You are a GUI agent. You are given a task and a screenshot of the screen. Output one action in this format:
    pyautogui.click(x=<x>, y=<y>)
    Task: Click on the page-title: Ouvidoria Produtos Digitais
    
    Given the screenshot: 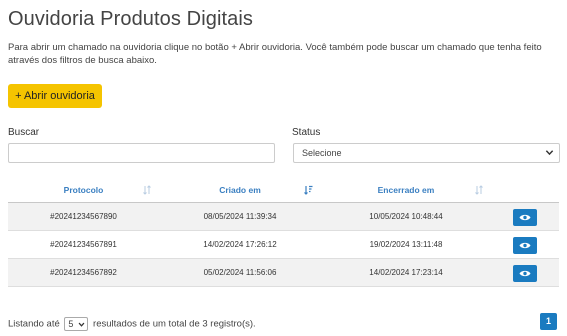 What is the action you would take?
    pyautogui.click(x=131, y=19)
    